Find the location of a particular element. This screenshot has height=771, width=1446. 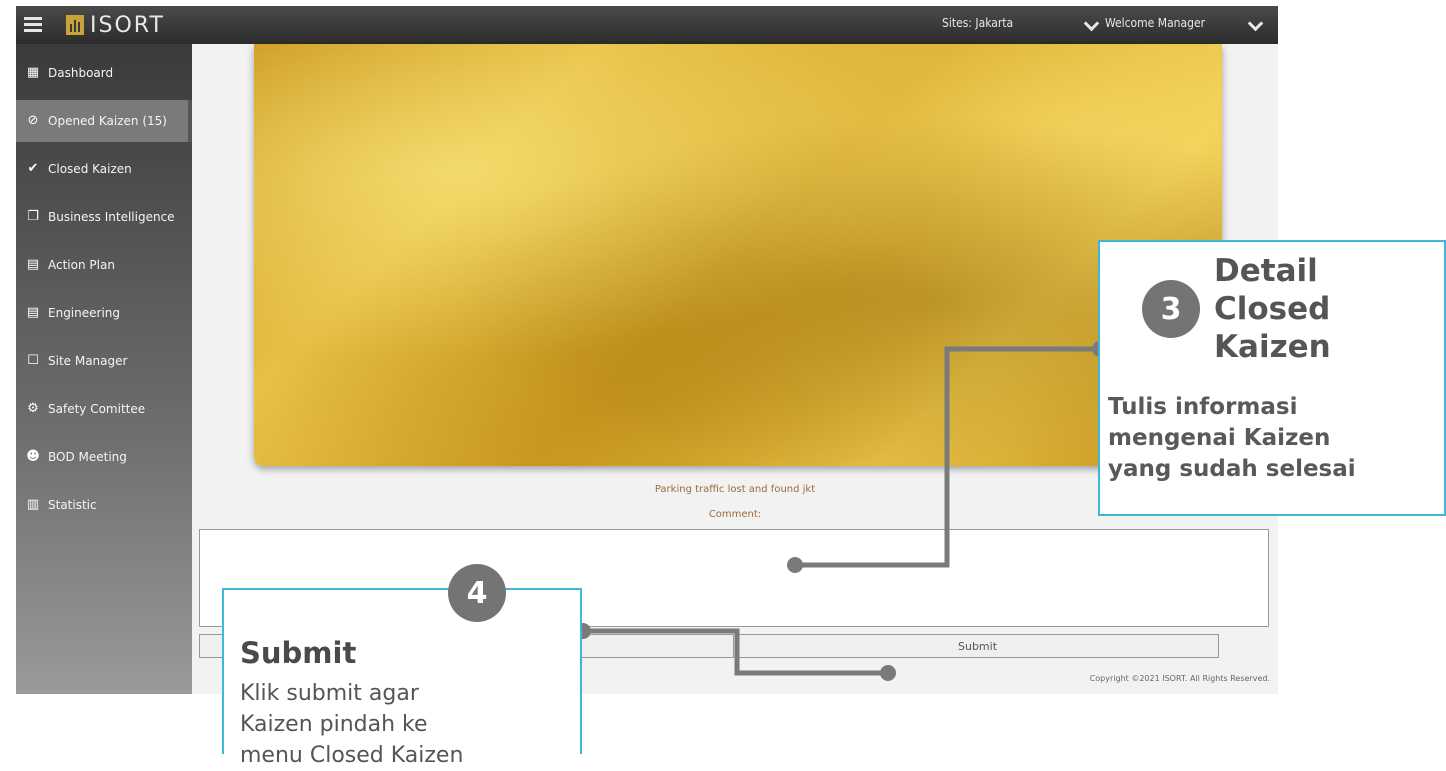

step3-title-line: Kaizen is located at coordinates (1272, 347).